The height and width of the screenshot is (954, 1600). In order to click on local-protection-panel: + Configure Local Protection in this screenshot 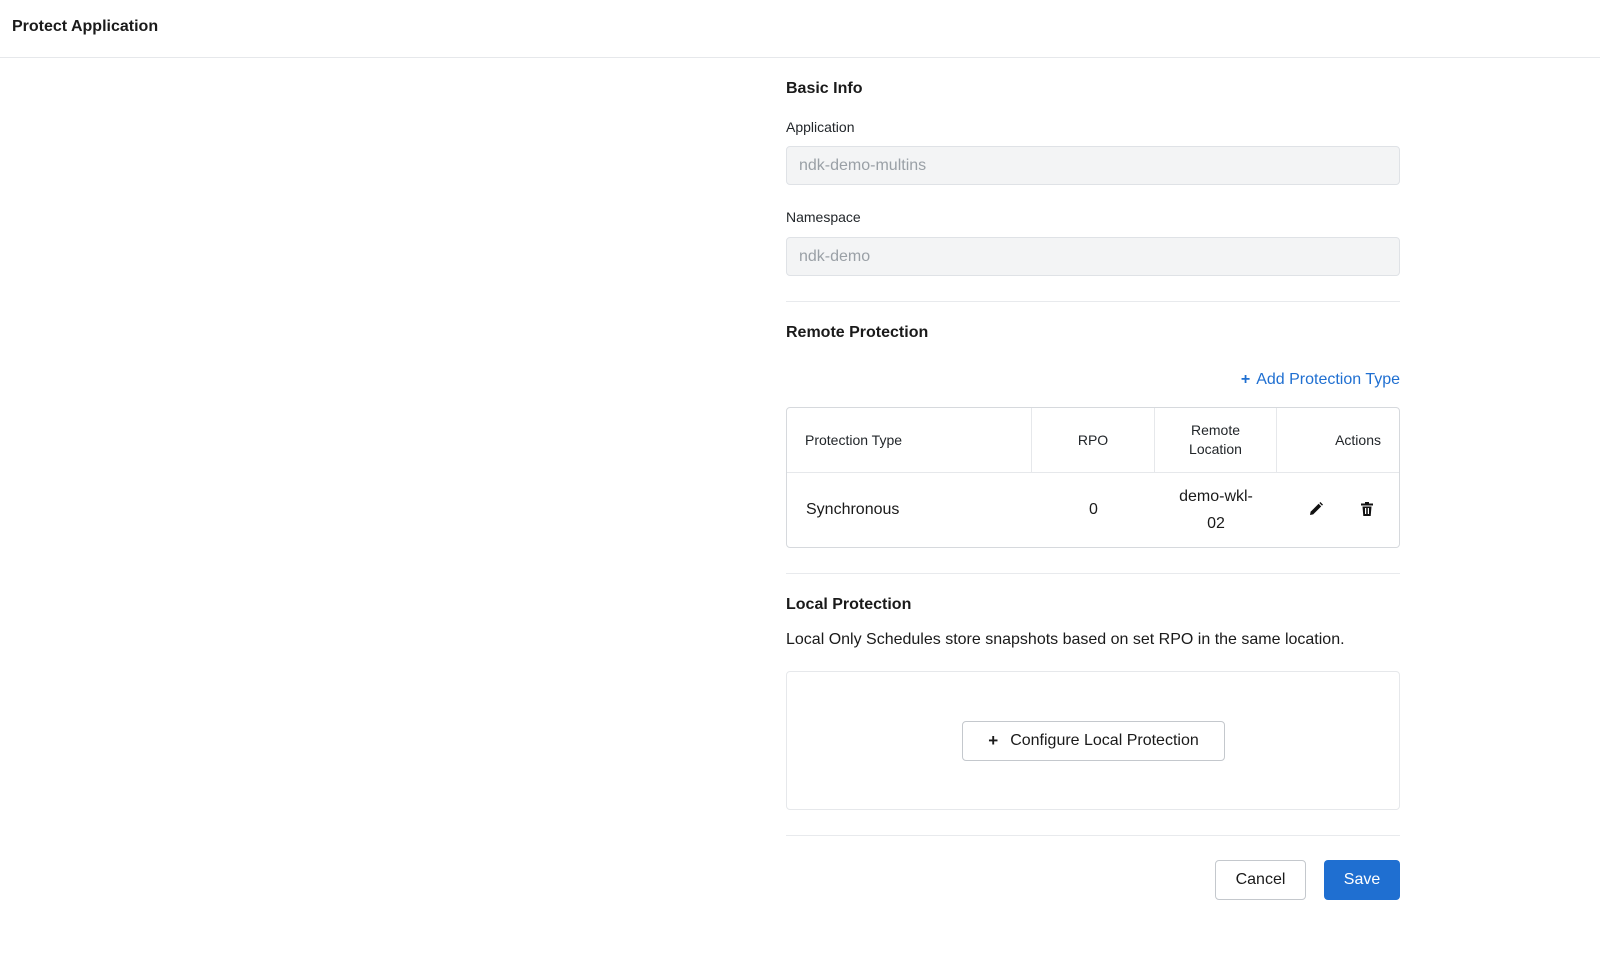, I will do `click(1093, 740)`.